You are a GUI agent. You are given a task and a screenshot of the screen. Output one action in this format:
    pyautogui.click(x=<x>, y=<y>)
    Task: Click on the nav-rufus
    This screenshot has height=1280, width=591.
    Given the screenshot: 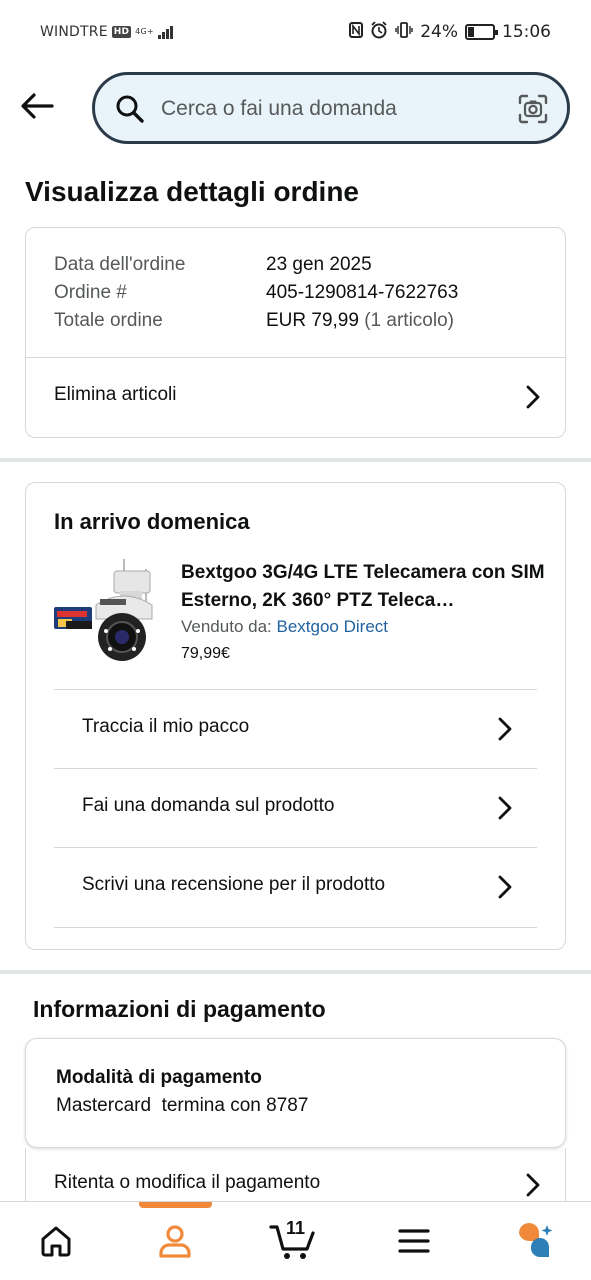 What is the action you would take?
    pyautogui.click(x=535, y=1241)
    